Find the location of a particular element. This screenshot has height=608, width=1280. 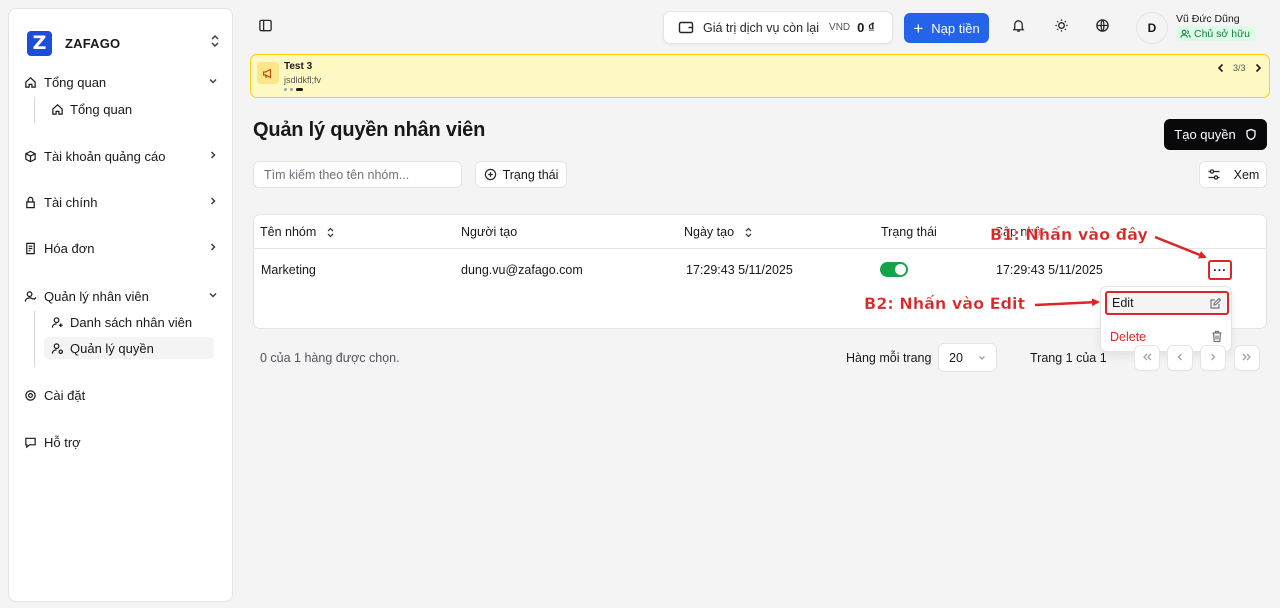

status-filter-label: Trạng thái is located at coordinates (530, 174).